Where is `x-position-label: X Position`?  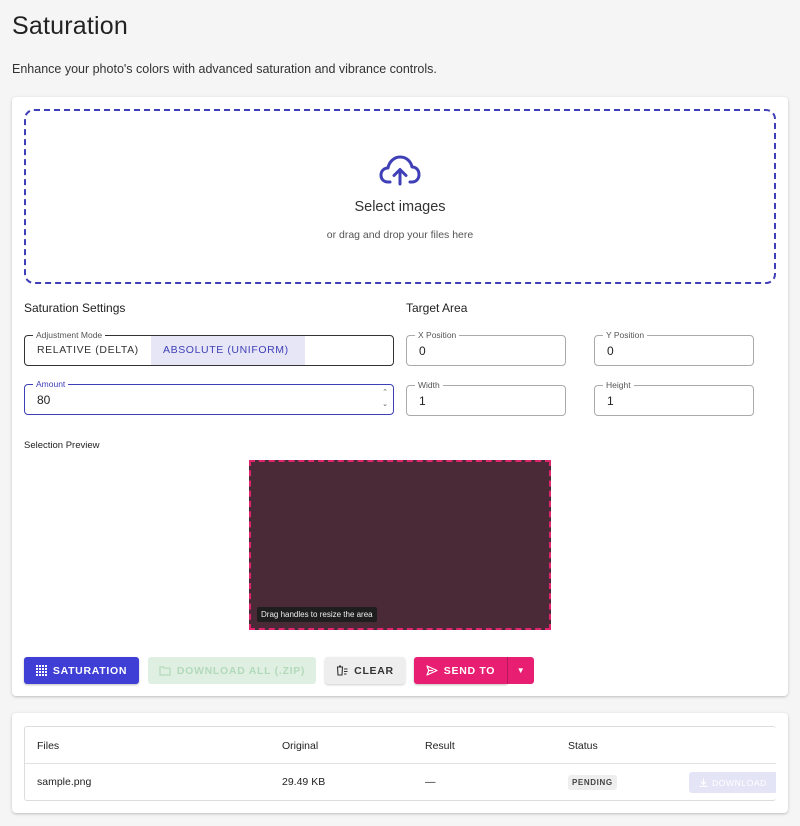
x-position-label: X Position is located at coordinates (437, 335).